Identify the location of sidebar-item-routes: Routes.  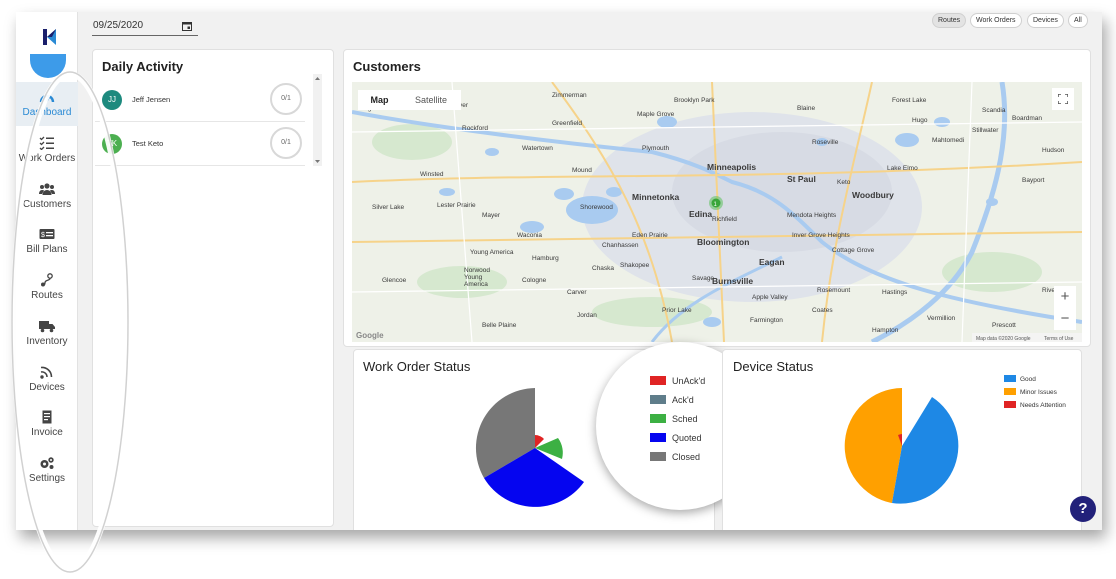
(47, 287).